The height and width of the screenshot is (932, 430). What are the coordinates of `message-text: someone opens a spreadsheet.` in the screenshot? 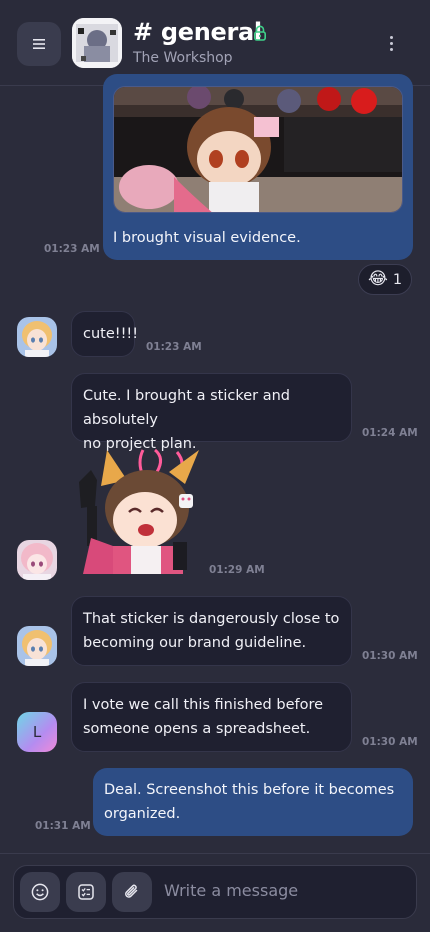 It's located at (197, 729).